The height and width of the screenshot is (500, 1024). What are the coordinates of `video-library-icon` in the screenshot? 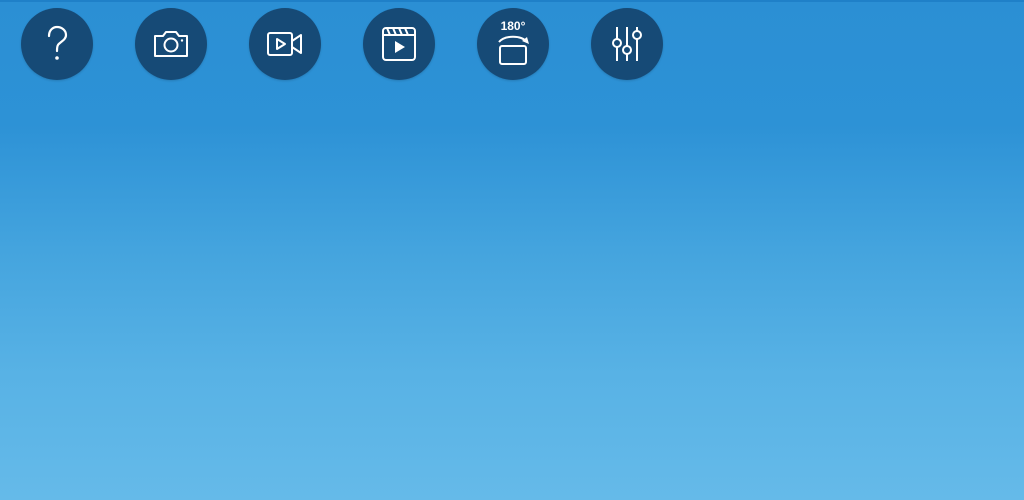 It's located at (399, 44).